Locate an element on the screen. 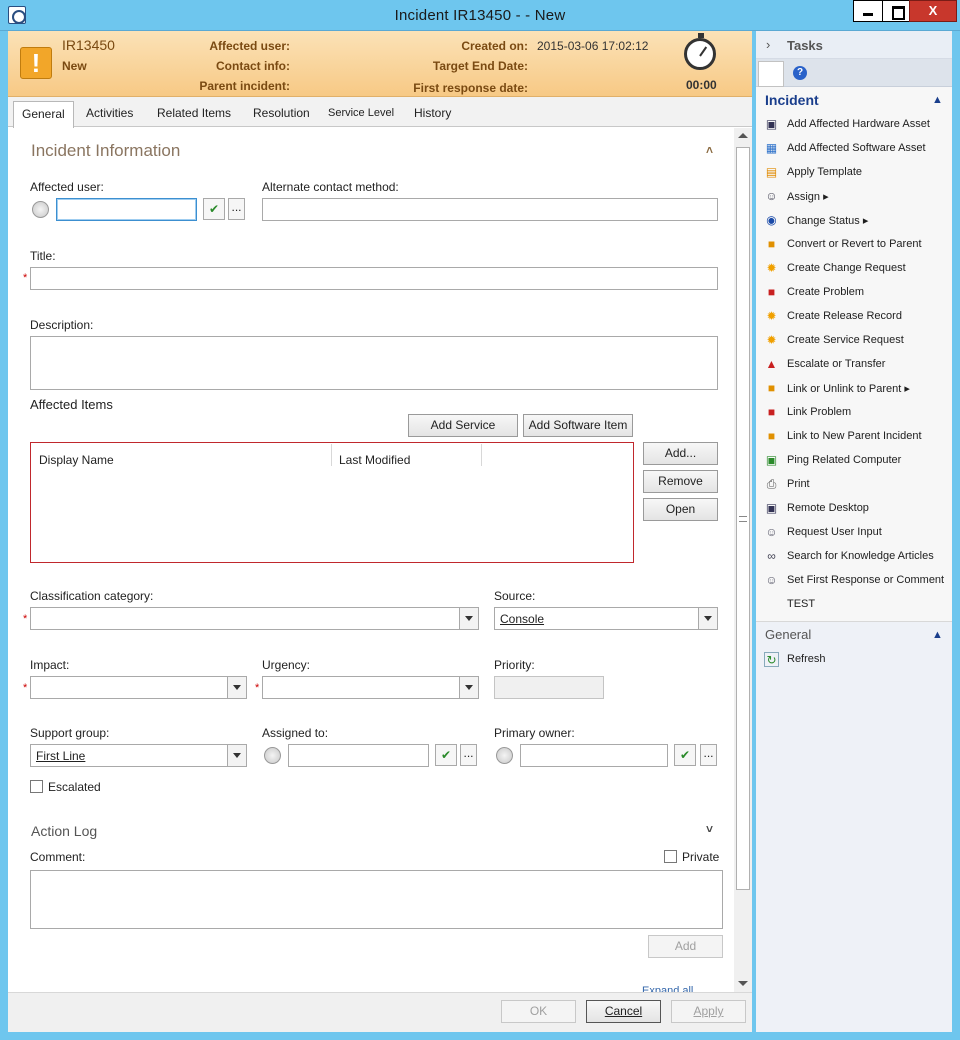 This screenshot has height=1040, width=960. task-refresh: Refresh is located at coordinates (806, 659).